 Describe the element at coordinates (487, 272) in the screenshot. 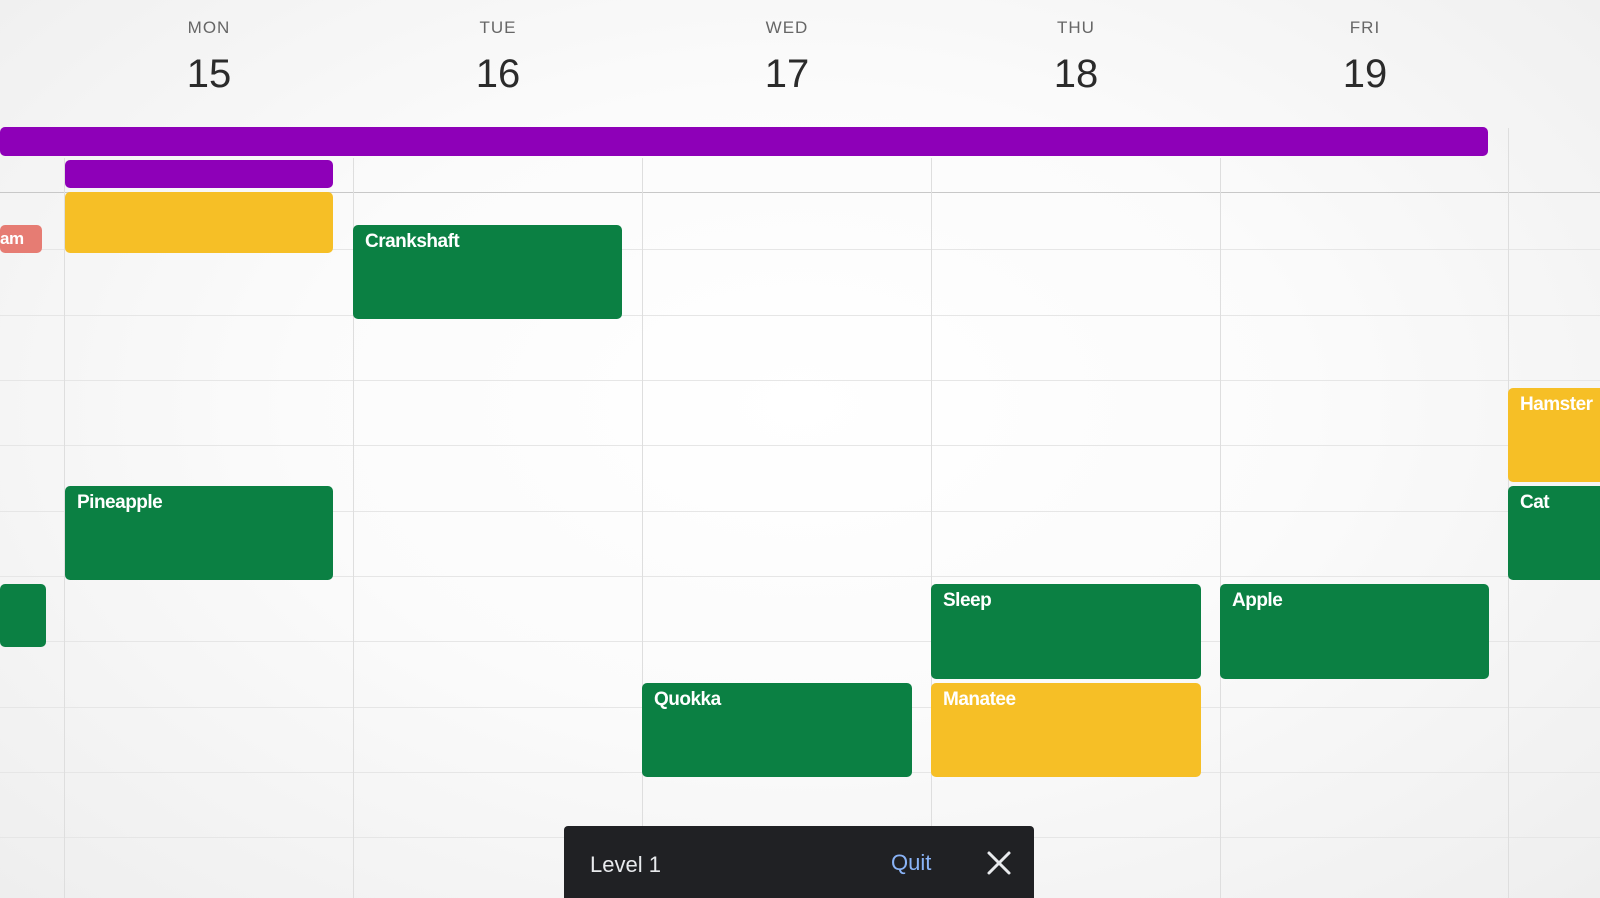

I see `event-crankshaft: Crankshaft` at that location.